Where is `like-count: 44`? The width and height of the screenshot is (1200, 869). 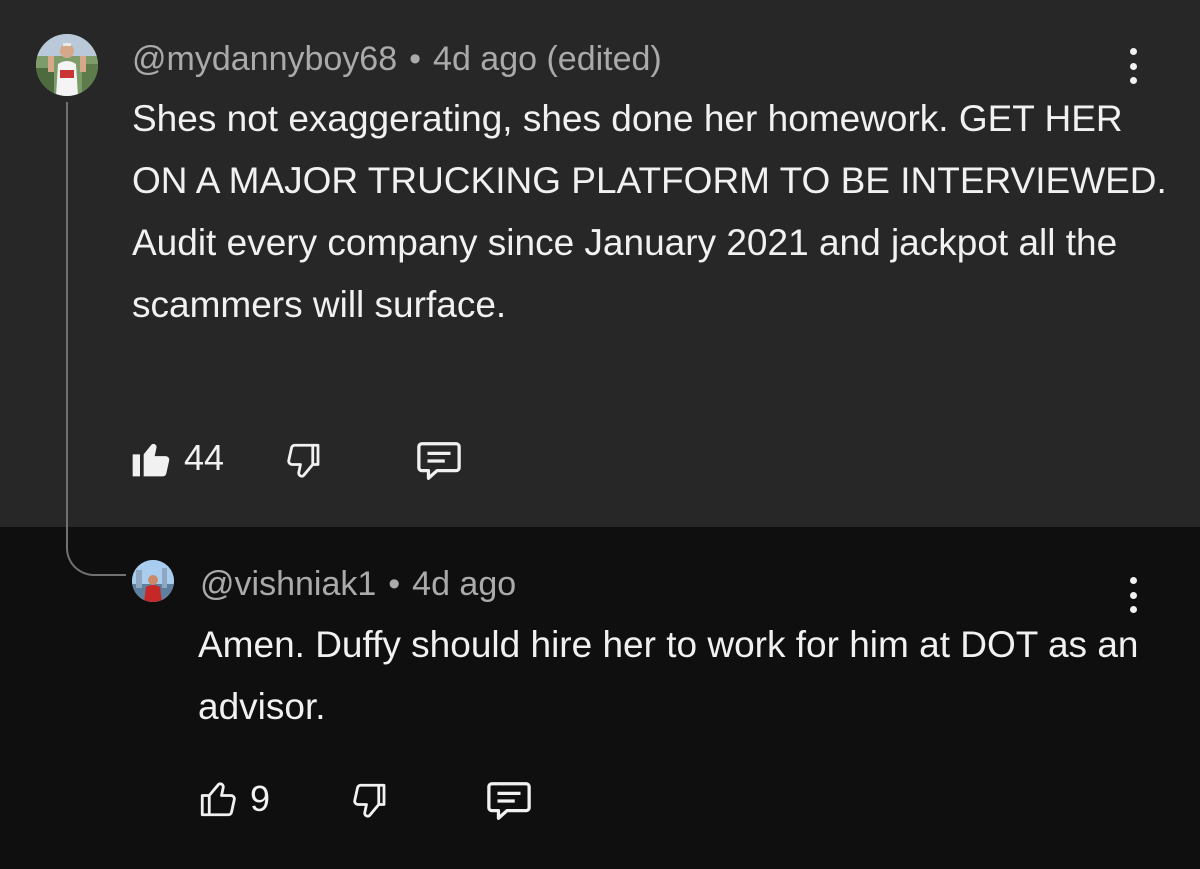 like-count: 44 is located at coordinates (204, 457).